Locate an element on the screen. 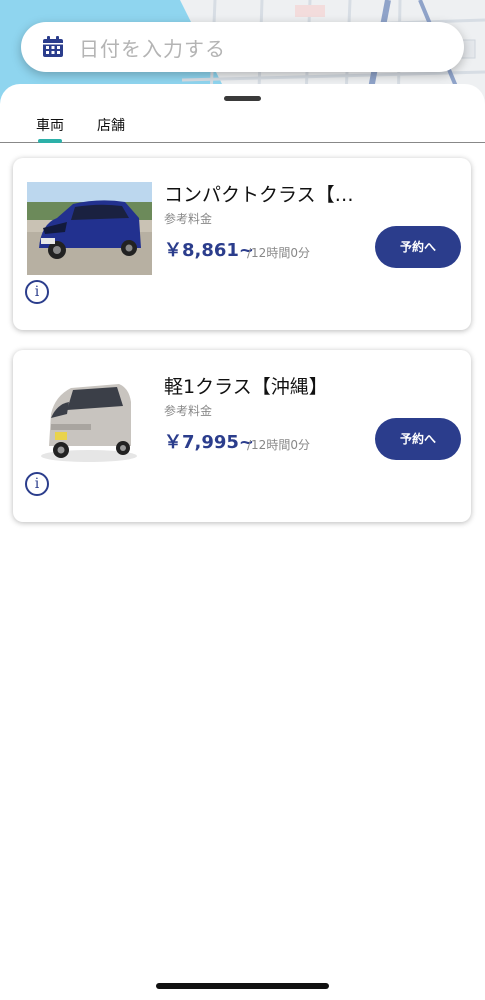  sheet-grabber is located at coordinates (242, 98).